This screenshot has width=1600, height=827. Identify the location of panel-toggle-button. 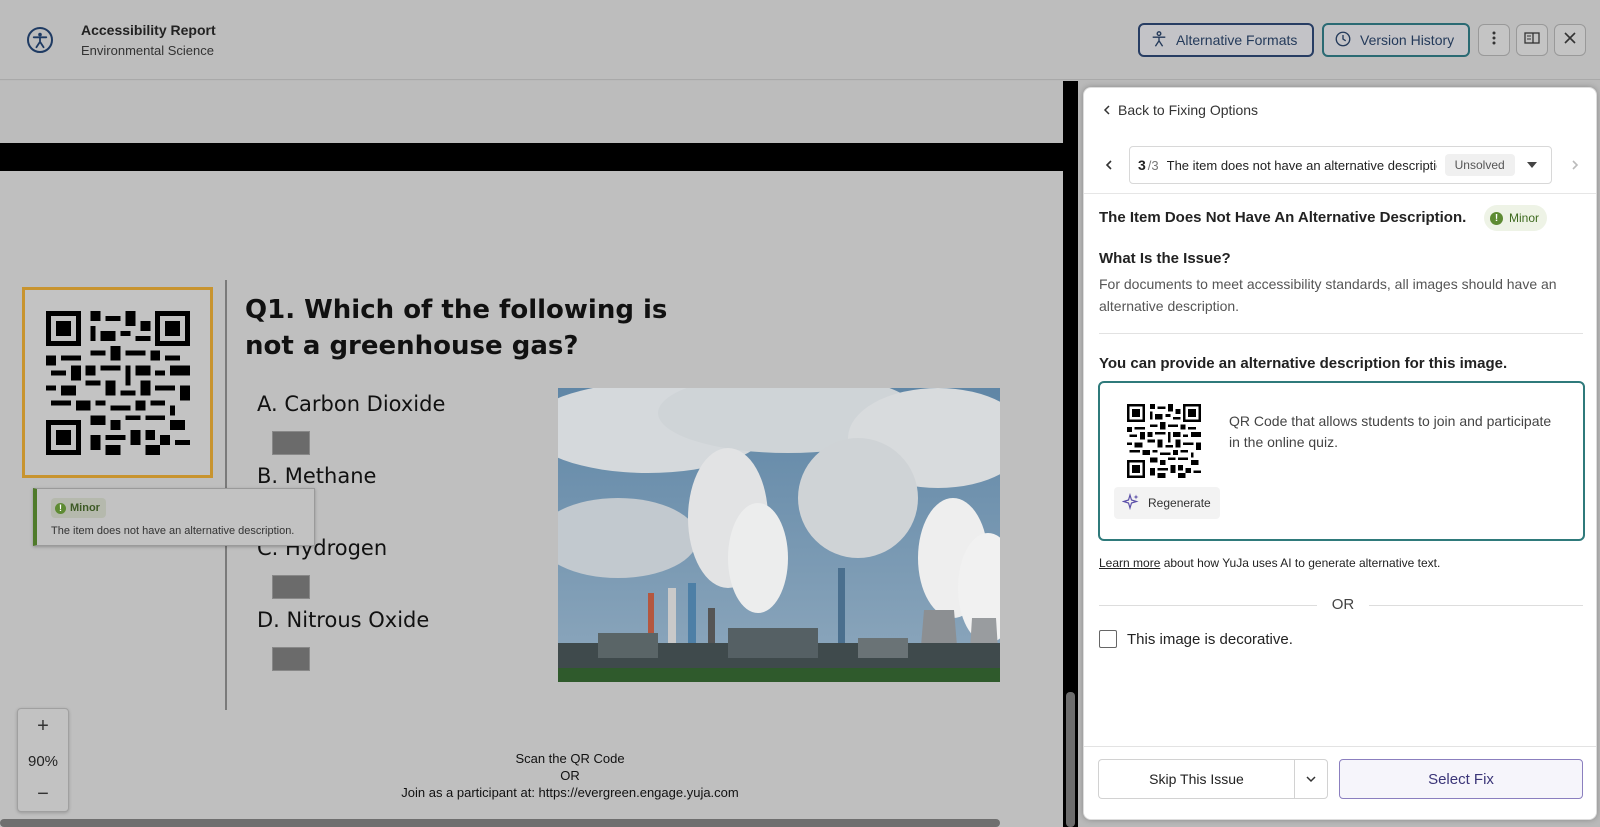
(1532, 40).